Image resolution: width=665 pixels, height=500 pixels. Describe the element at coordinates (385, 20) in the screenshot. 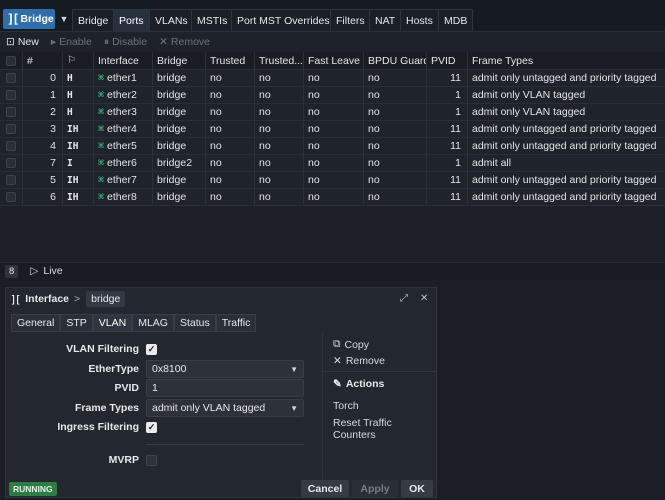

I see `tab-nat: NAT` at that location.